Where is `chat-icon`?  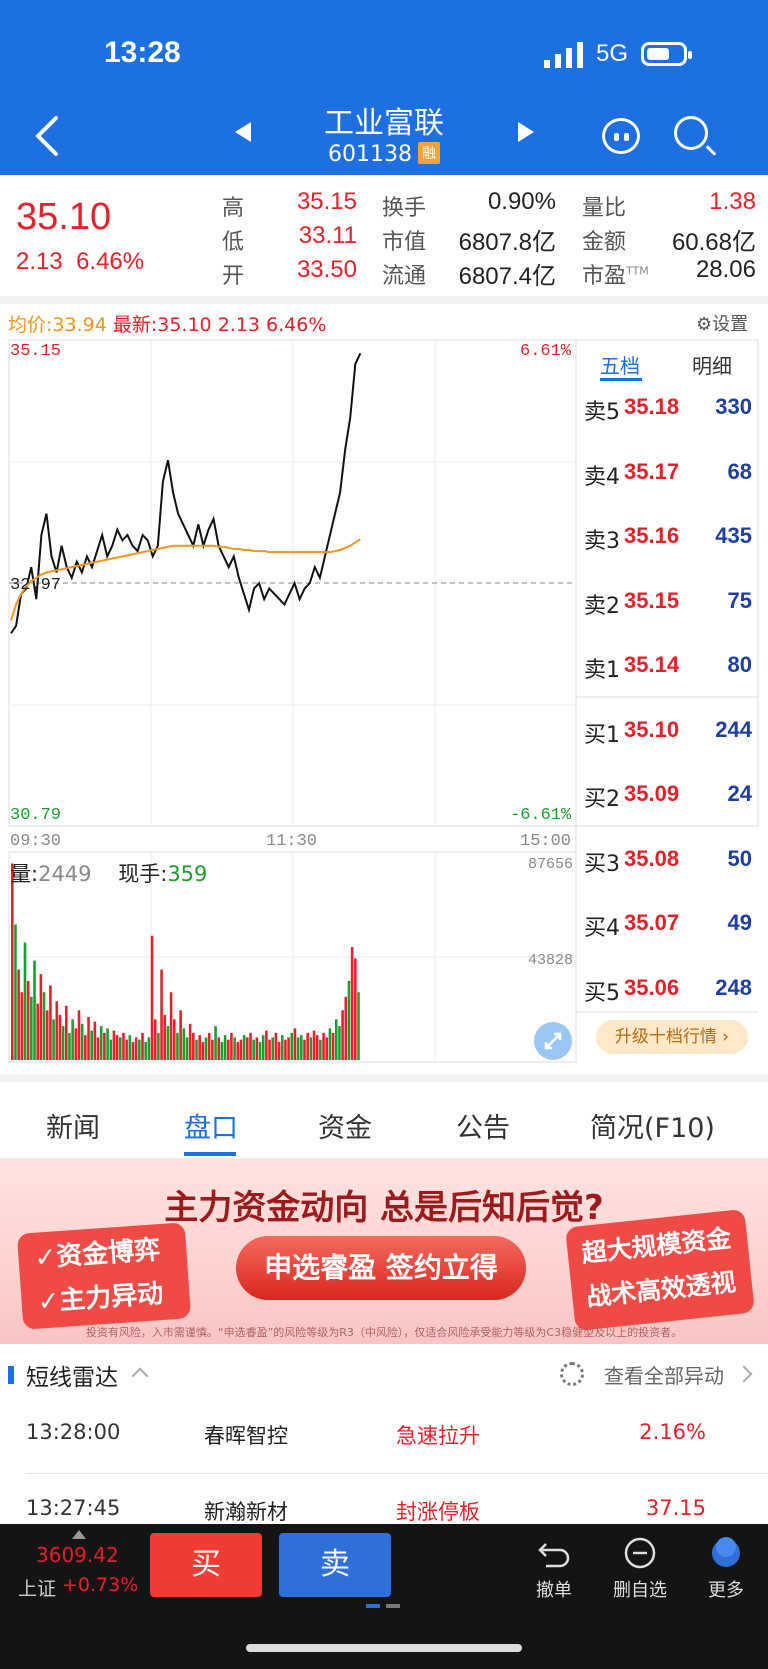
chat-icon is located at coordinates (621, 136).